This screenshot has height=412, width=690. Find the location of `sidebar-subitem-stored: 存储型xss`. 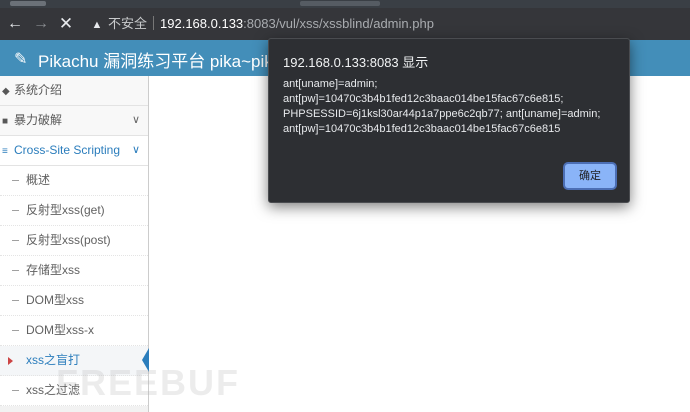

sidebar-subitem-stored: 存储型xss is located at coordinates (74, 271).